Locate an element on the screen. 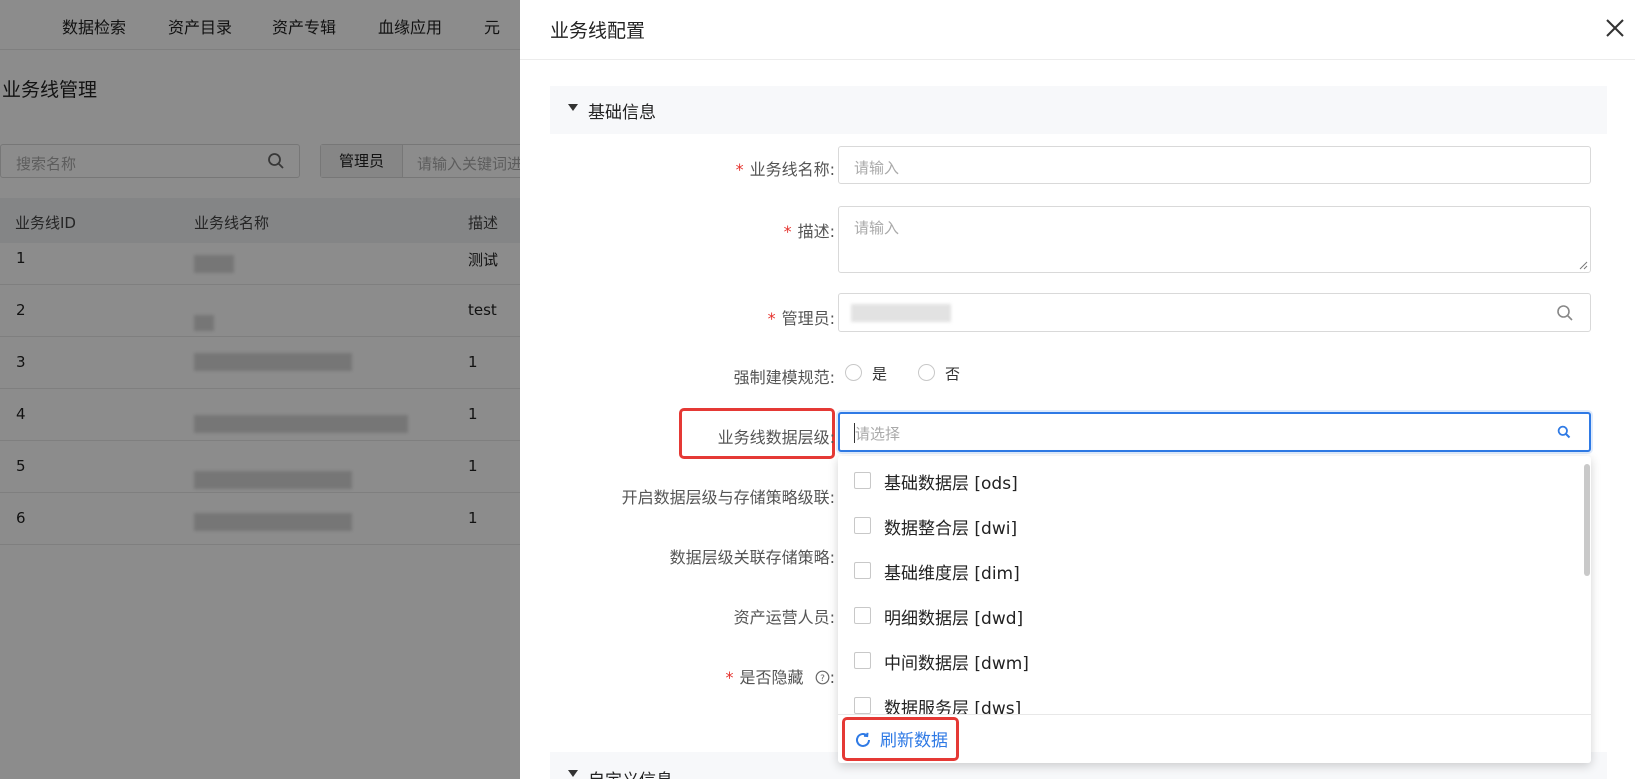 The width and height of the screenshot is (1635, 779). selected-admin-tag is located at coordinates (901, 313).